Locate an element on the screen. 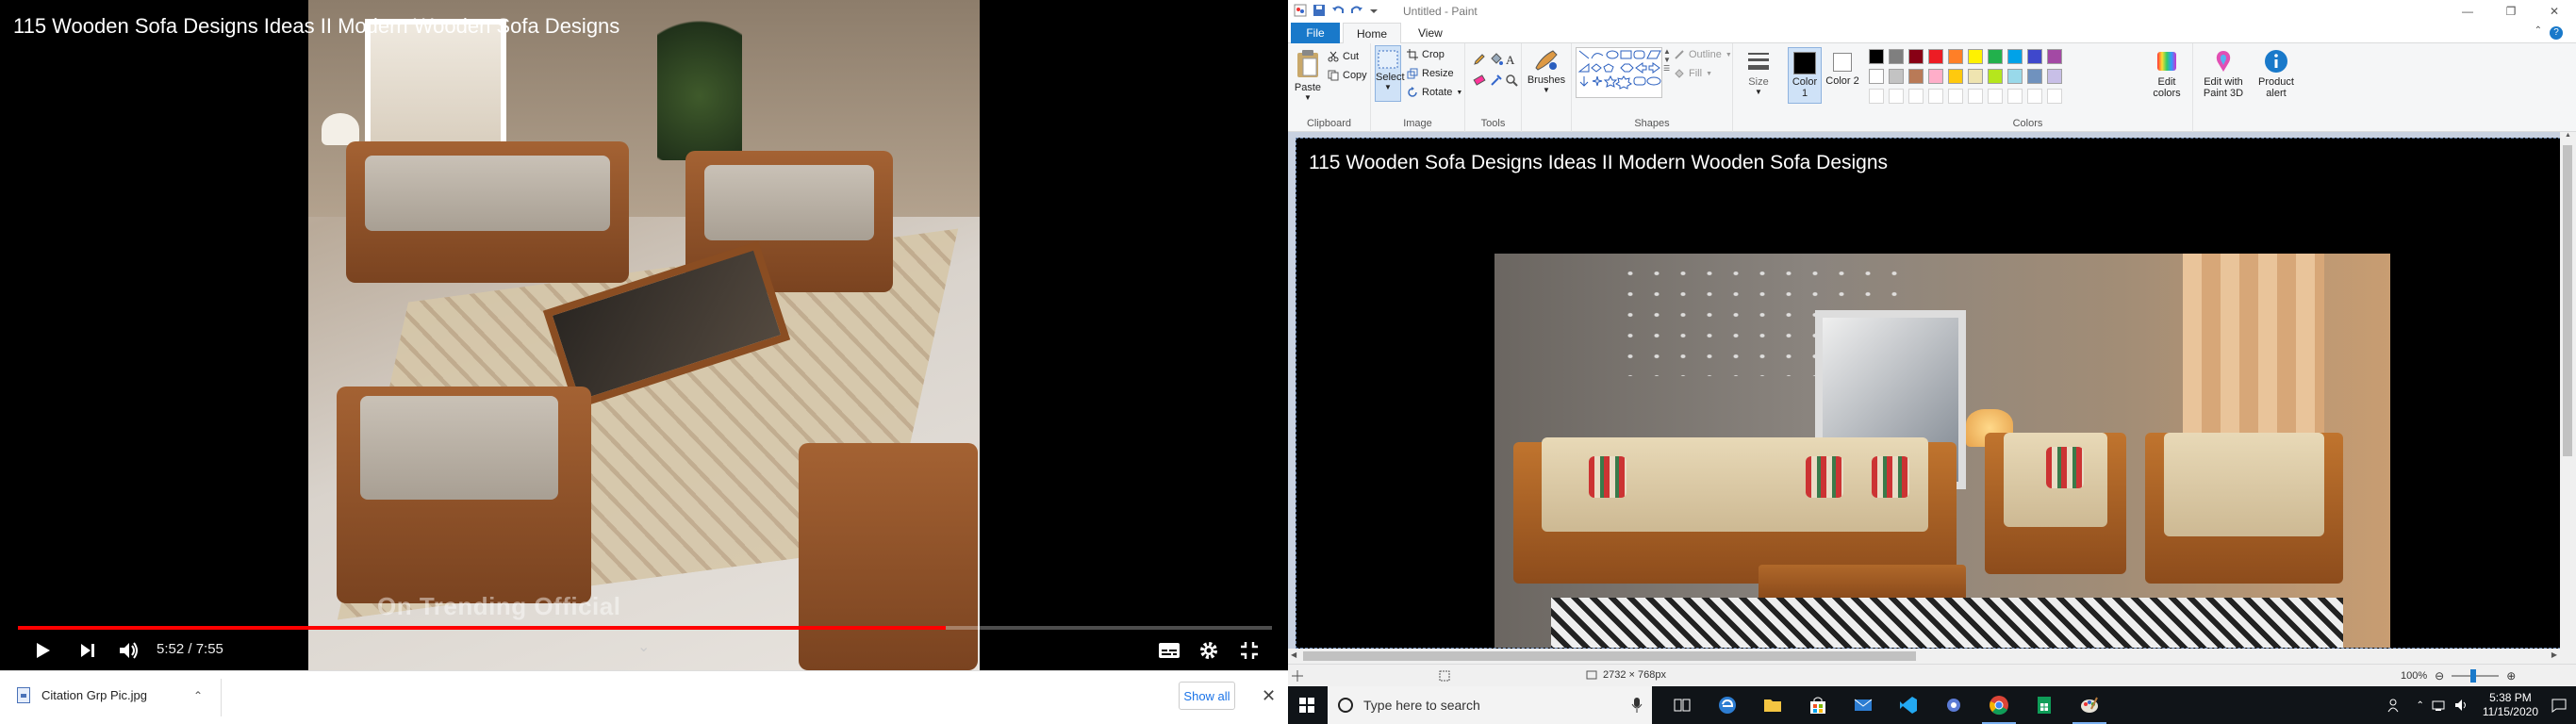 The image size is (2576, 724). action-center-icon is located at coordinates (2559, 705).